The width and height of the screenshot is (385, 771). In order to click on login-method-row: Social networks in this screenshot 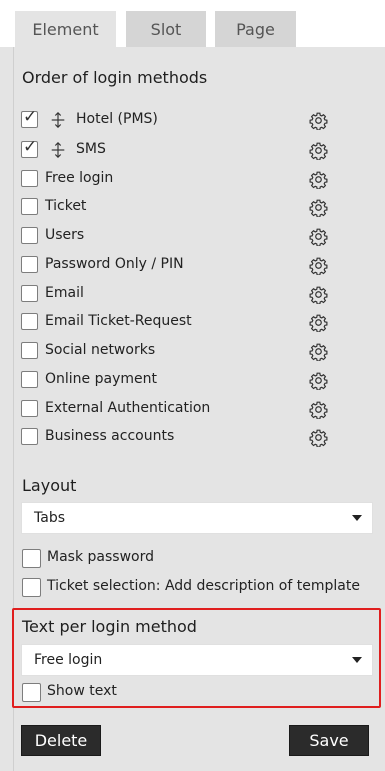, I will do `click(191, 352)`.